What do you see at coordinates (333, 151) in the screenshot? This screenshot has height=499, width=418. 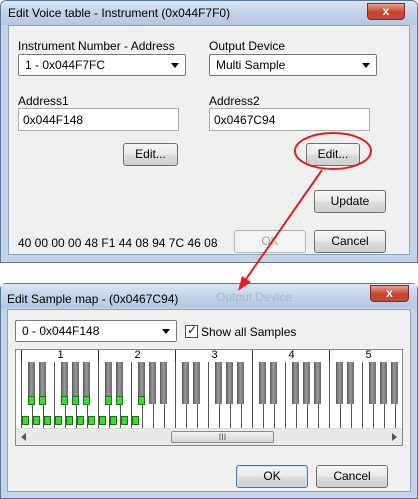 I see `highlight-ellipse` at bounding box center [333, 151].